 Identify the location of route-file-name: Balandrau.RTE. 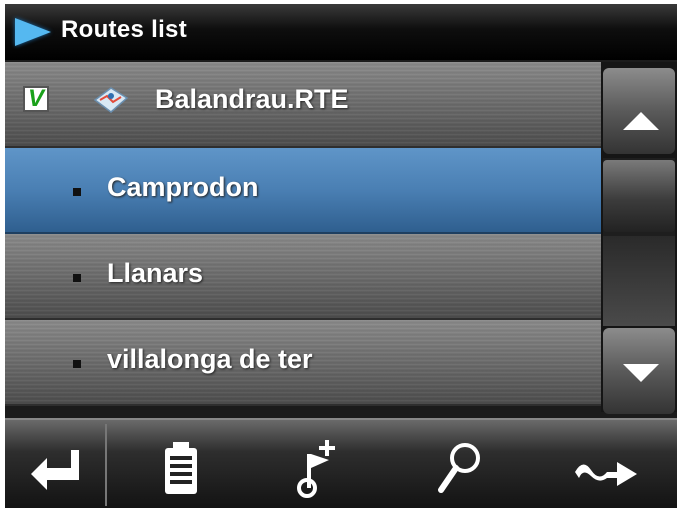
(252, 99).